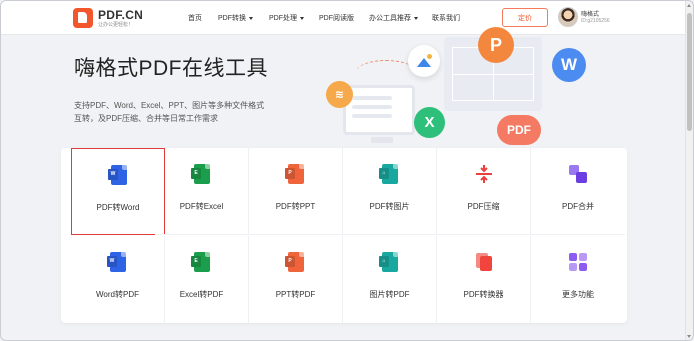 This screenshot has height=341, width=694. I want to click on converter-icon, so click(484, 262).